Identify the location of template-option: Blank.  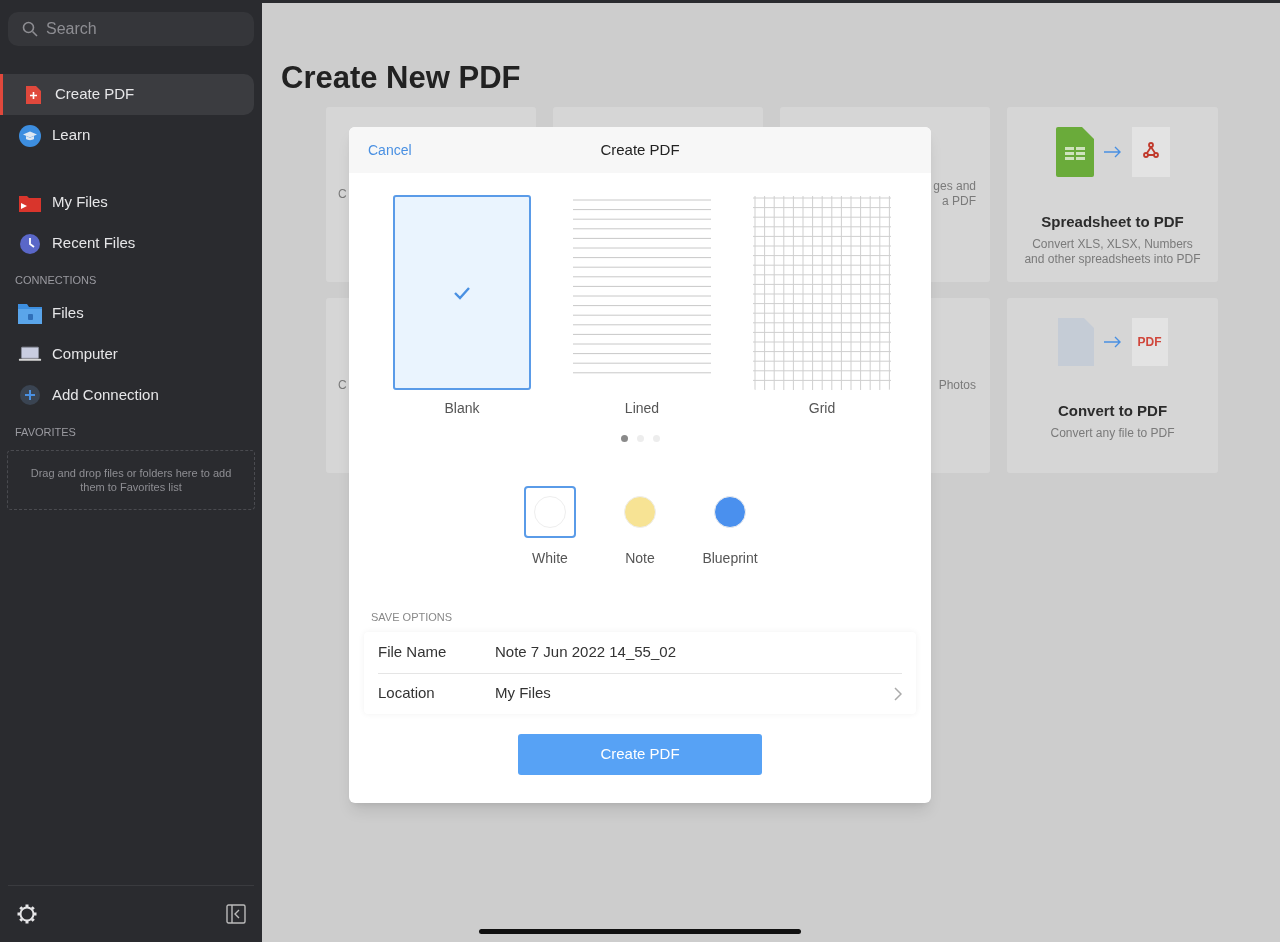
(462, 307).